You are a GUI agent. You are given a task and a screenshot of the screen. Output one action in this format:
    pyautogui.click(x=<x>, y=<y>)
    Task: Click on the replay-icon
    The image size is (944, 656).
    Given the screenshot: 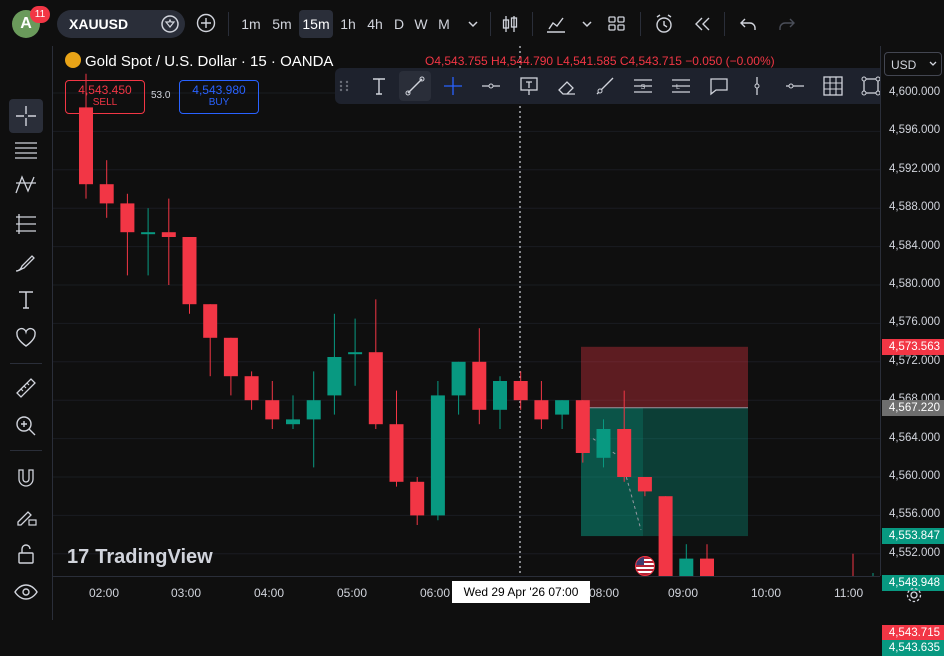 What is the action you would take?
    pyautogui.click(x=702, y=24)
    